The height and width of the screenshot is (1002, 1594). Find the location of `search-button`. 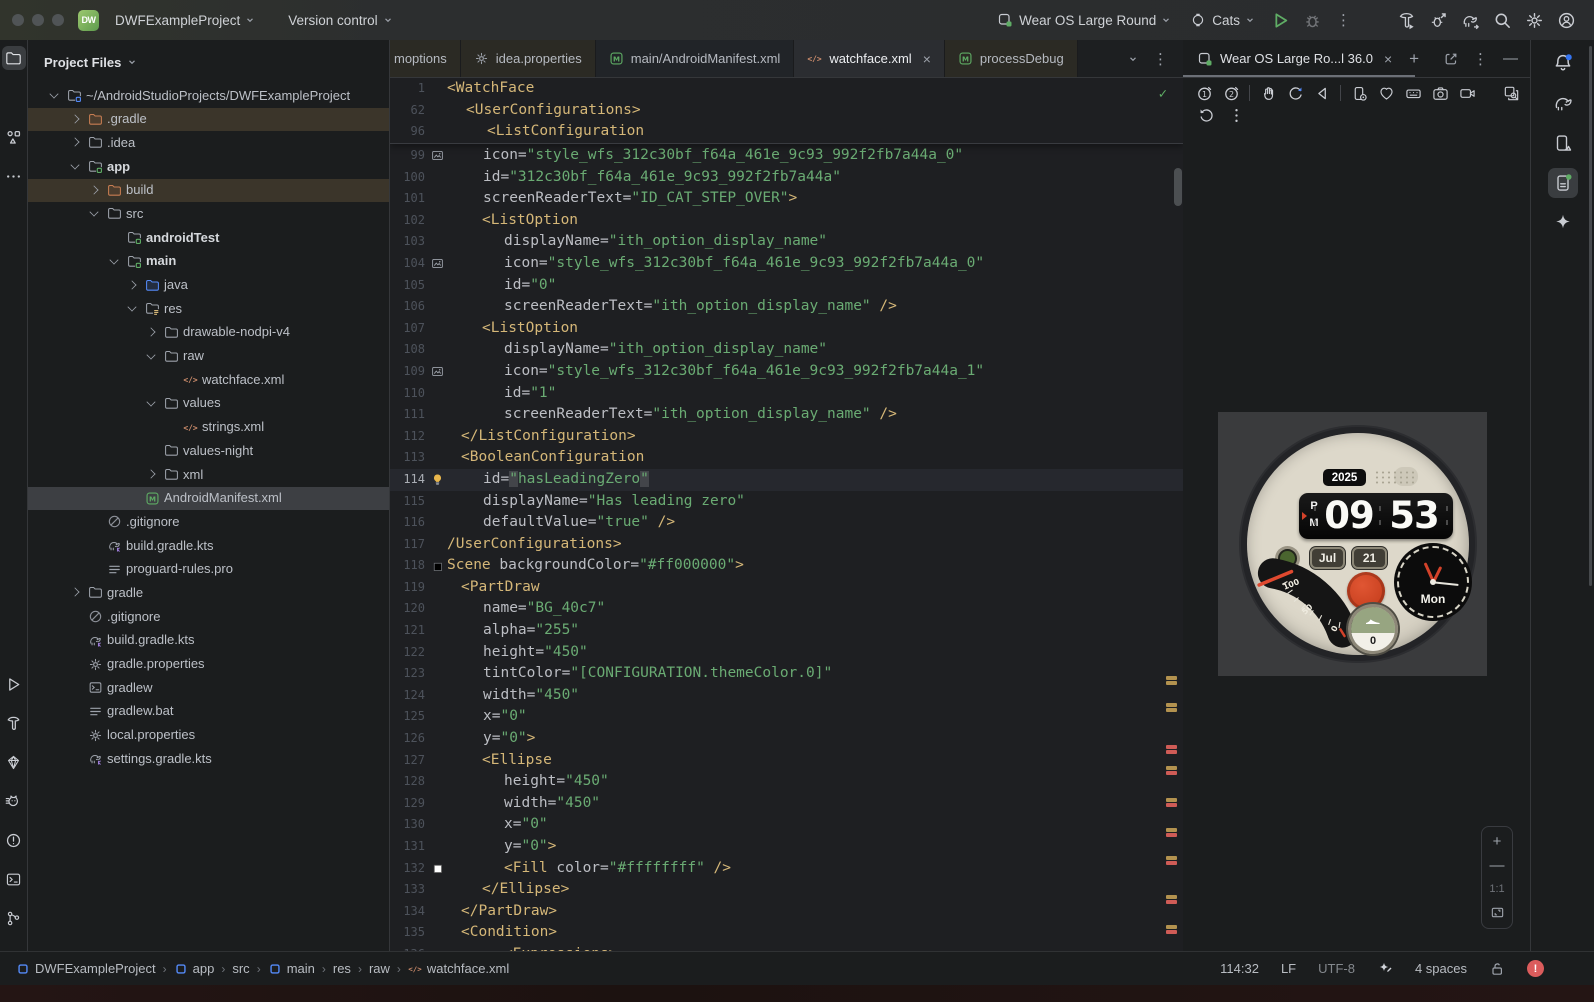

search-button is located at coordinates (1502, 20).